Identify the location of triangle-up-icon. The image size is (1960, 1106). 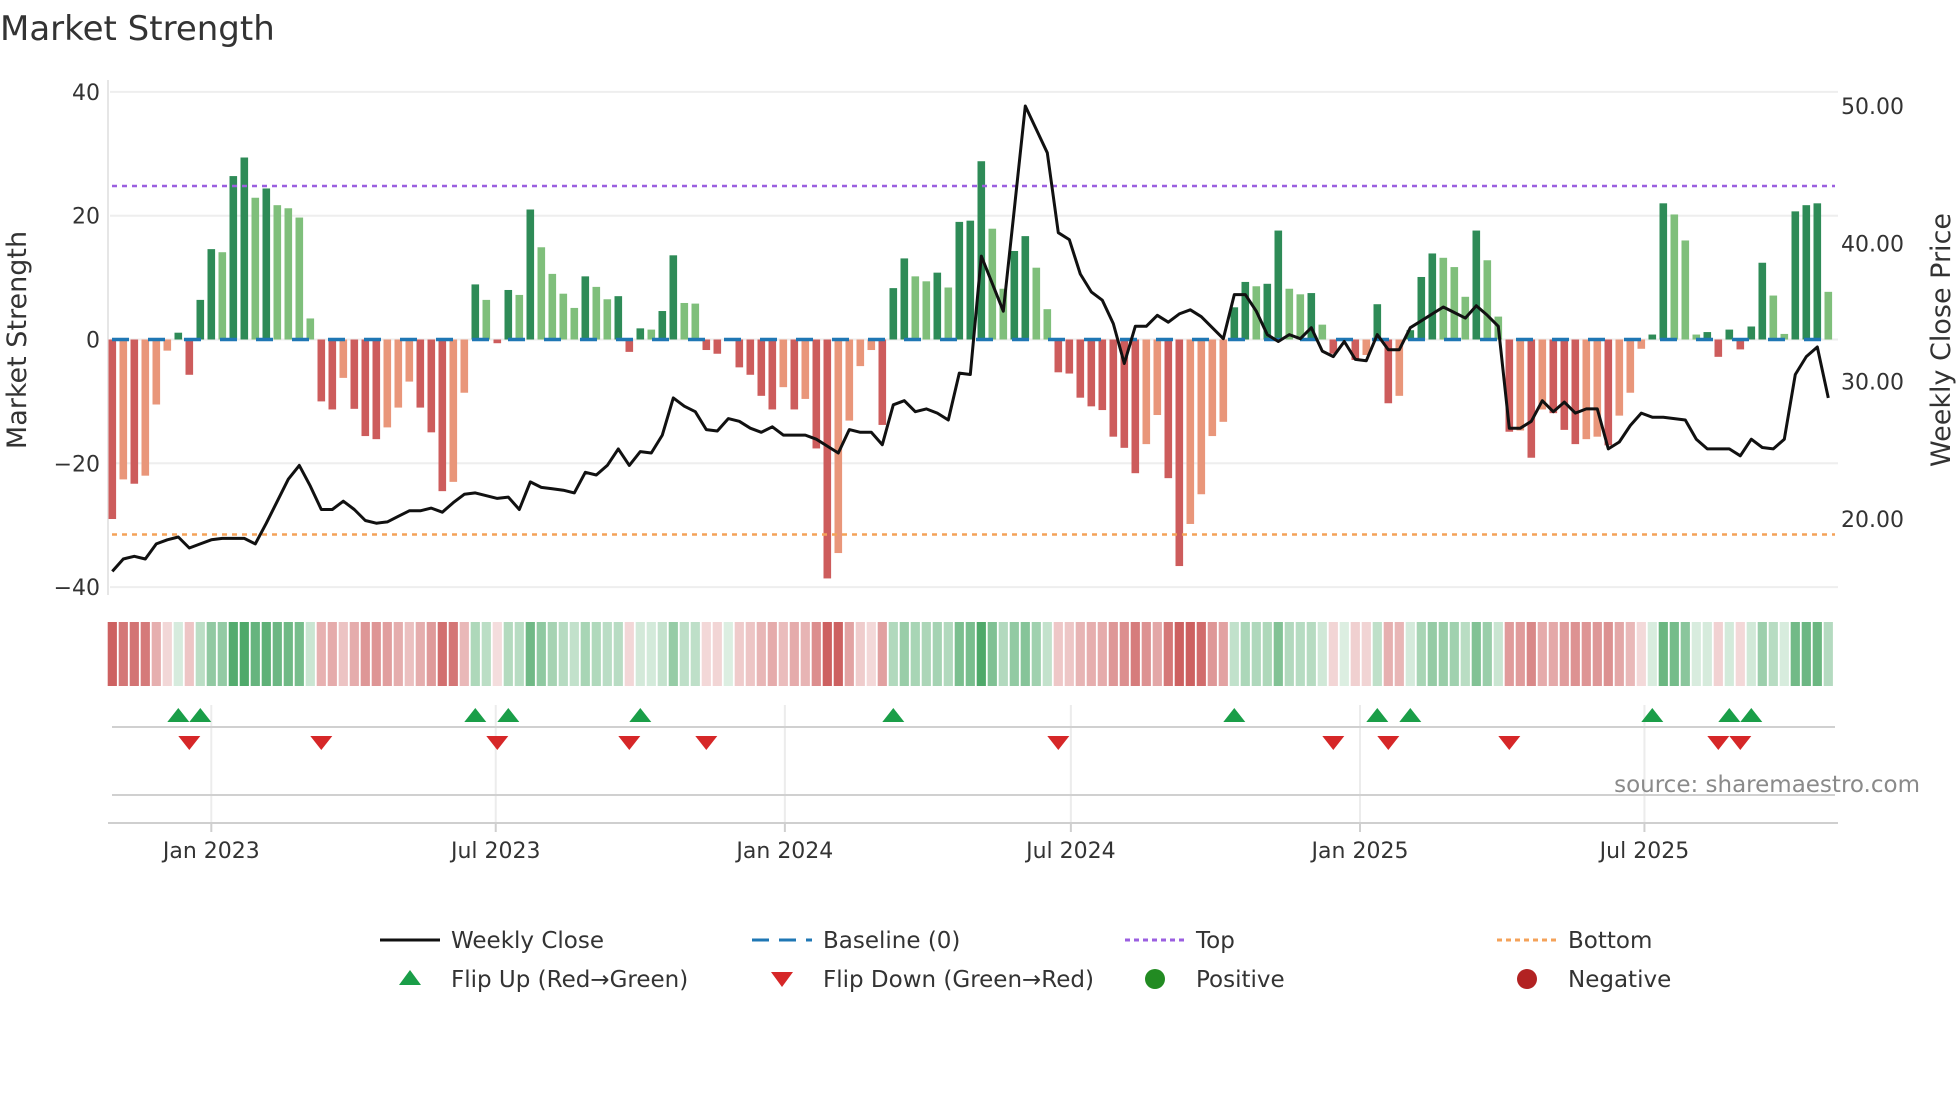
(410, 977).